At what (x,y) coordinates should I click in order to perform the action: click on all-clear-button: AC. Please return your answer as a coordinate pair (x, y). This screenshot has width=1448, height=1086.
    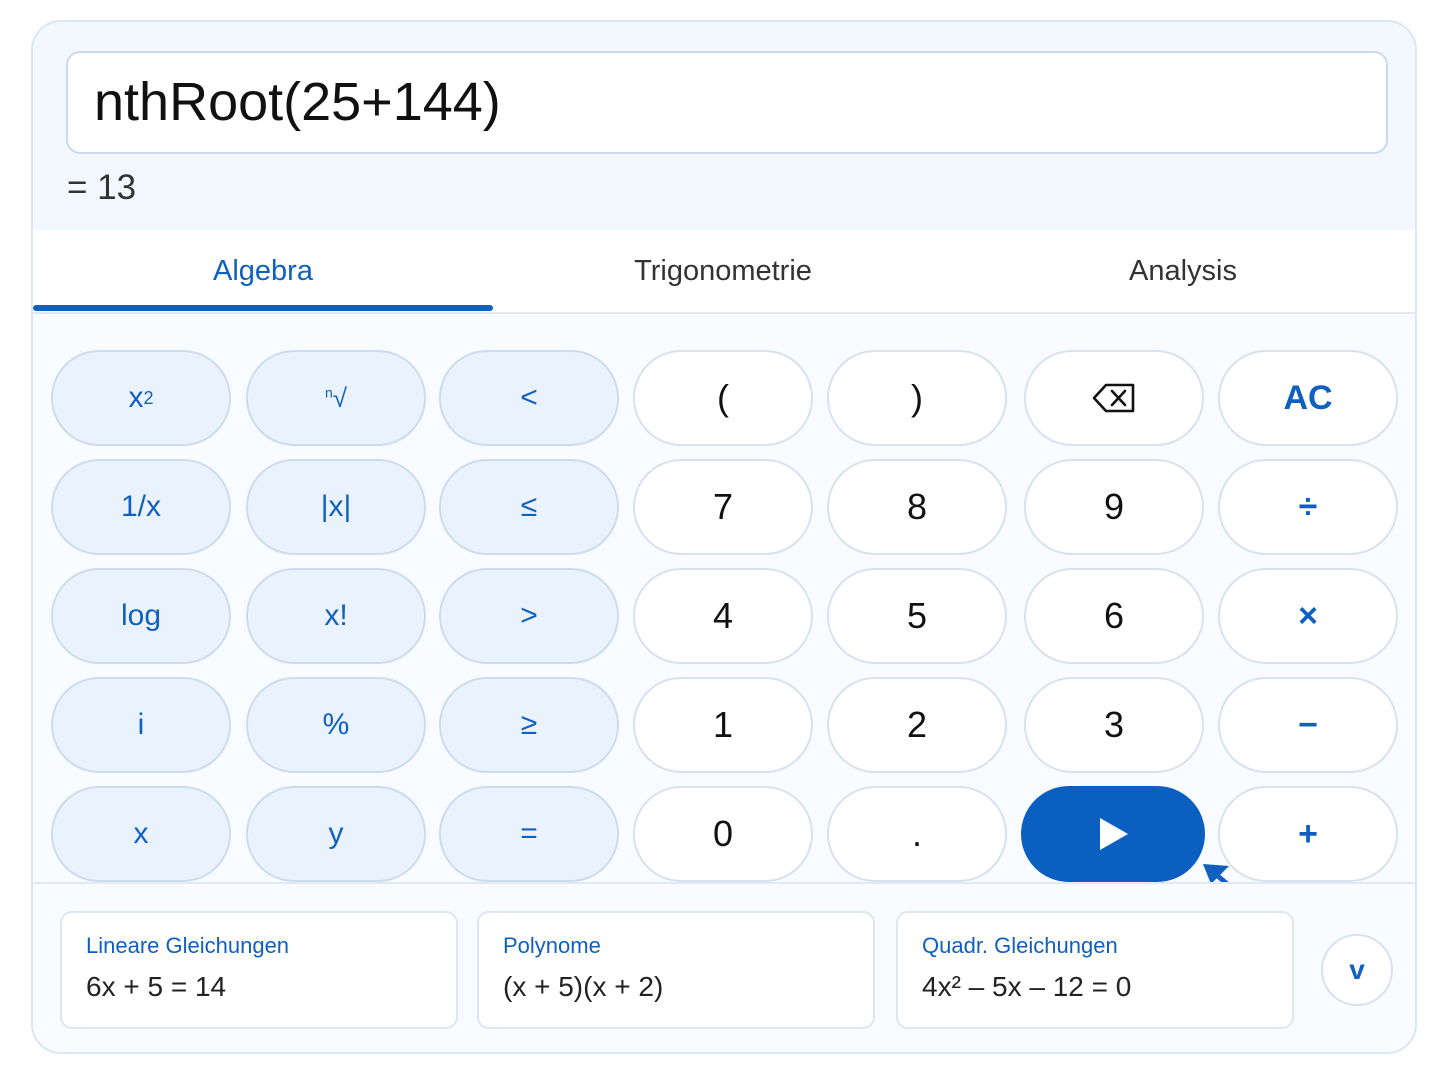
    Looking at the image, I should click on (1308, 398).